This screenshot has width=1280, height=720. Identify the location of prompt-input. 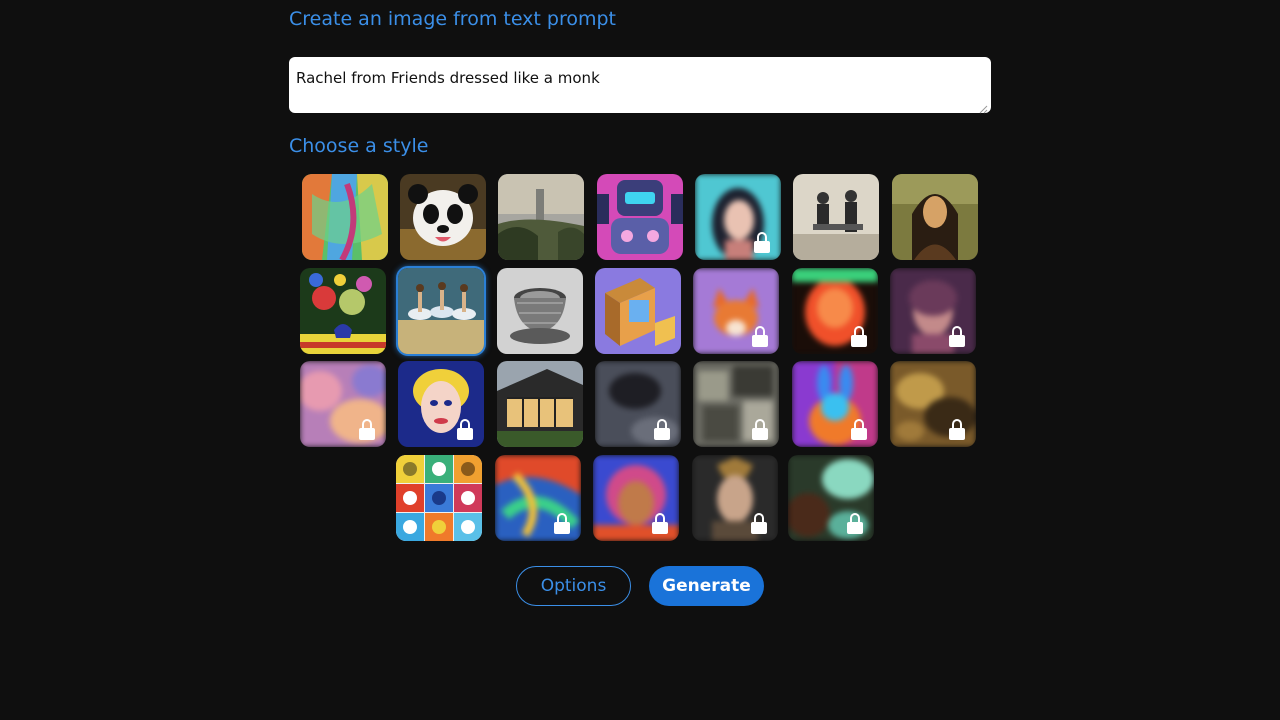
(640, 85).